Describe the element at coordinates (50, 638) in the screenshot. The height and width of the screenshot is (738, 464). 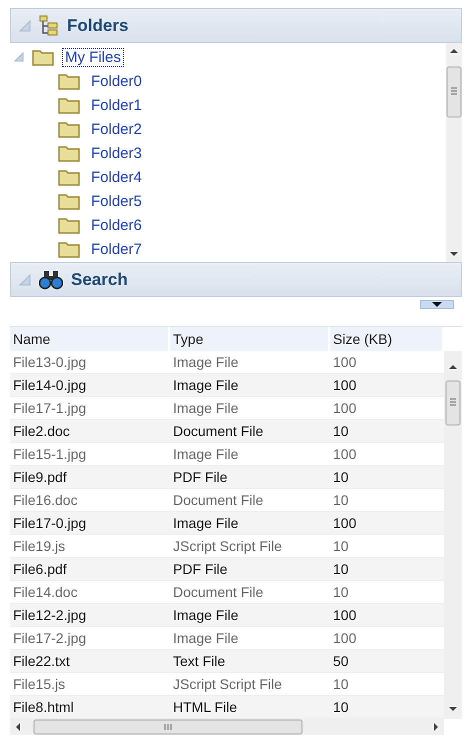
I see `table-cell-text: File17-2.jpg` at that location.